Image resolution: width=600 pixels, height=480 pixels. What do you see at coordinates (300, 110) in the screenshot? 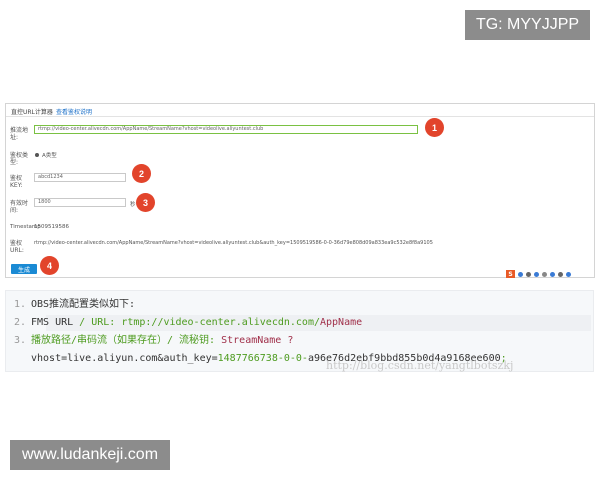
I see `calculator-header: 直控URL计算器 查看鉴权说明` at bounding box center [300, 110].